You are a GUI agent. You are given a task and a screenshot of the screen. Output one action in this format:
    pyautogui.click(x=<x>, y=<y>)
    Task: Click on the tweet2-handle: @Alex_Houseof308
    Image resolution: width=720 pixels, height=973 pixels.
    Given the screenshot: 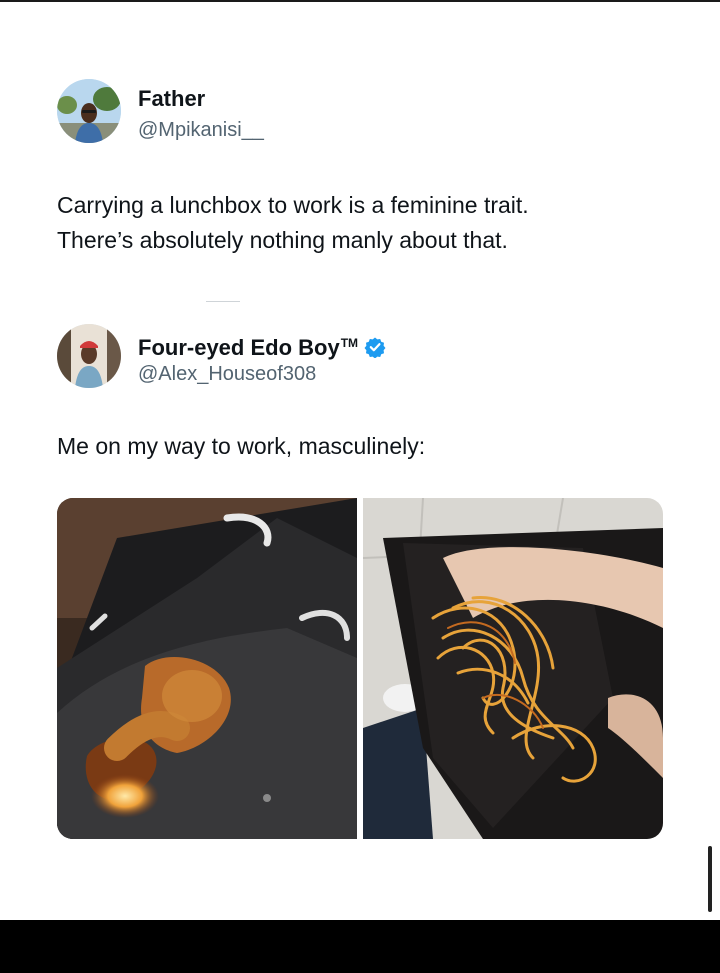 What is the action you would take?
    pyautogui.click(x=227, y=374)
    